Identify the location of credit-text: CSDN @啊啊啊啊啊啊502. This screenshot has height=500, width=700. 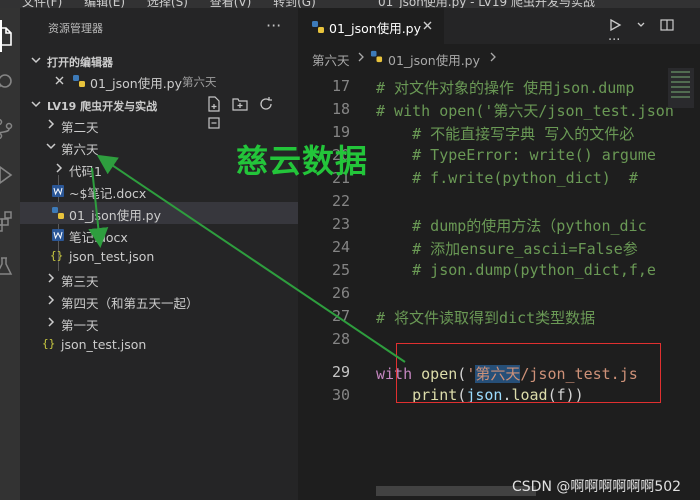
(597, 487).